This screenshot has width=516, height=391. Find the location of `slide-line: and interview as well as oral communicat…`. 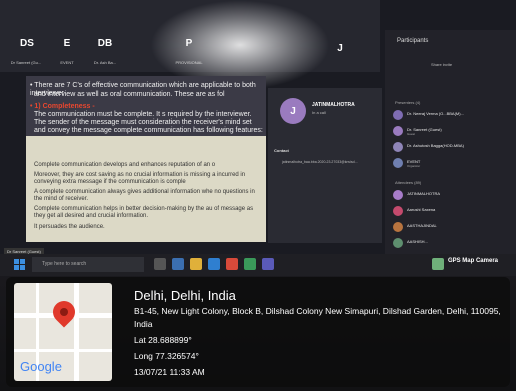

slide-line: and interview as well as oral communicat… is located at coordinates (129, 94).